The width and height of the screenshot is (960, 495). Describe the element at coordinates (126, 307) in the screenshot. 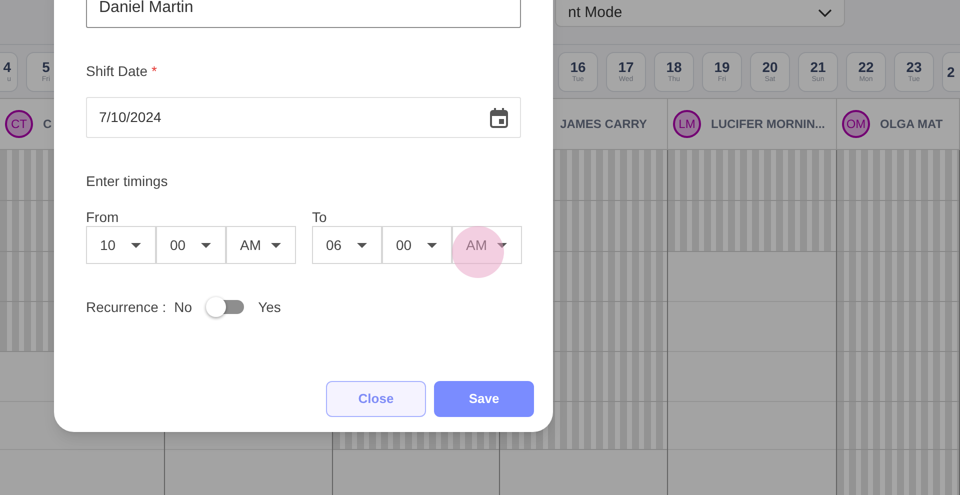

I see `recurrence-label: Recurrence :` at that location.